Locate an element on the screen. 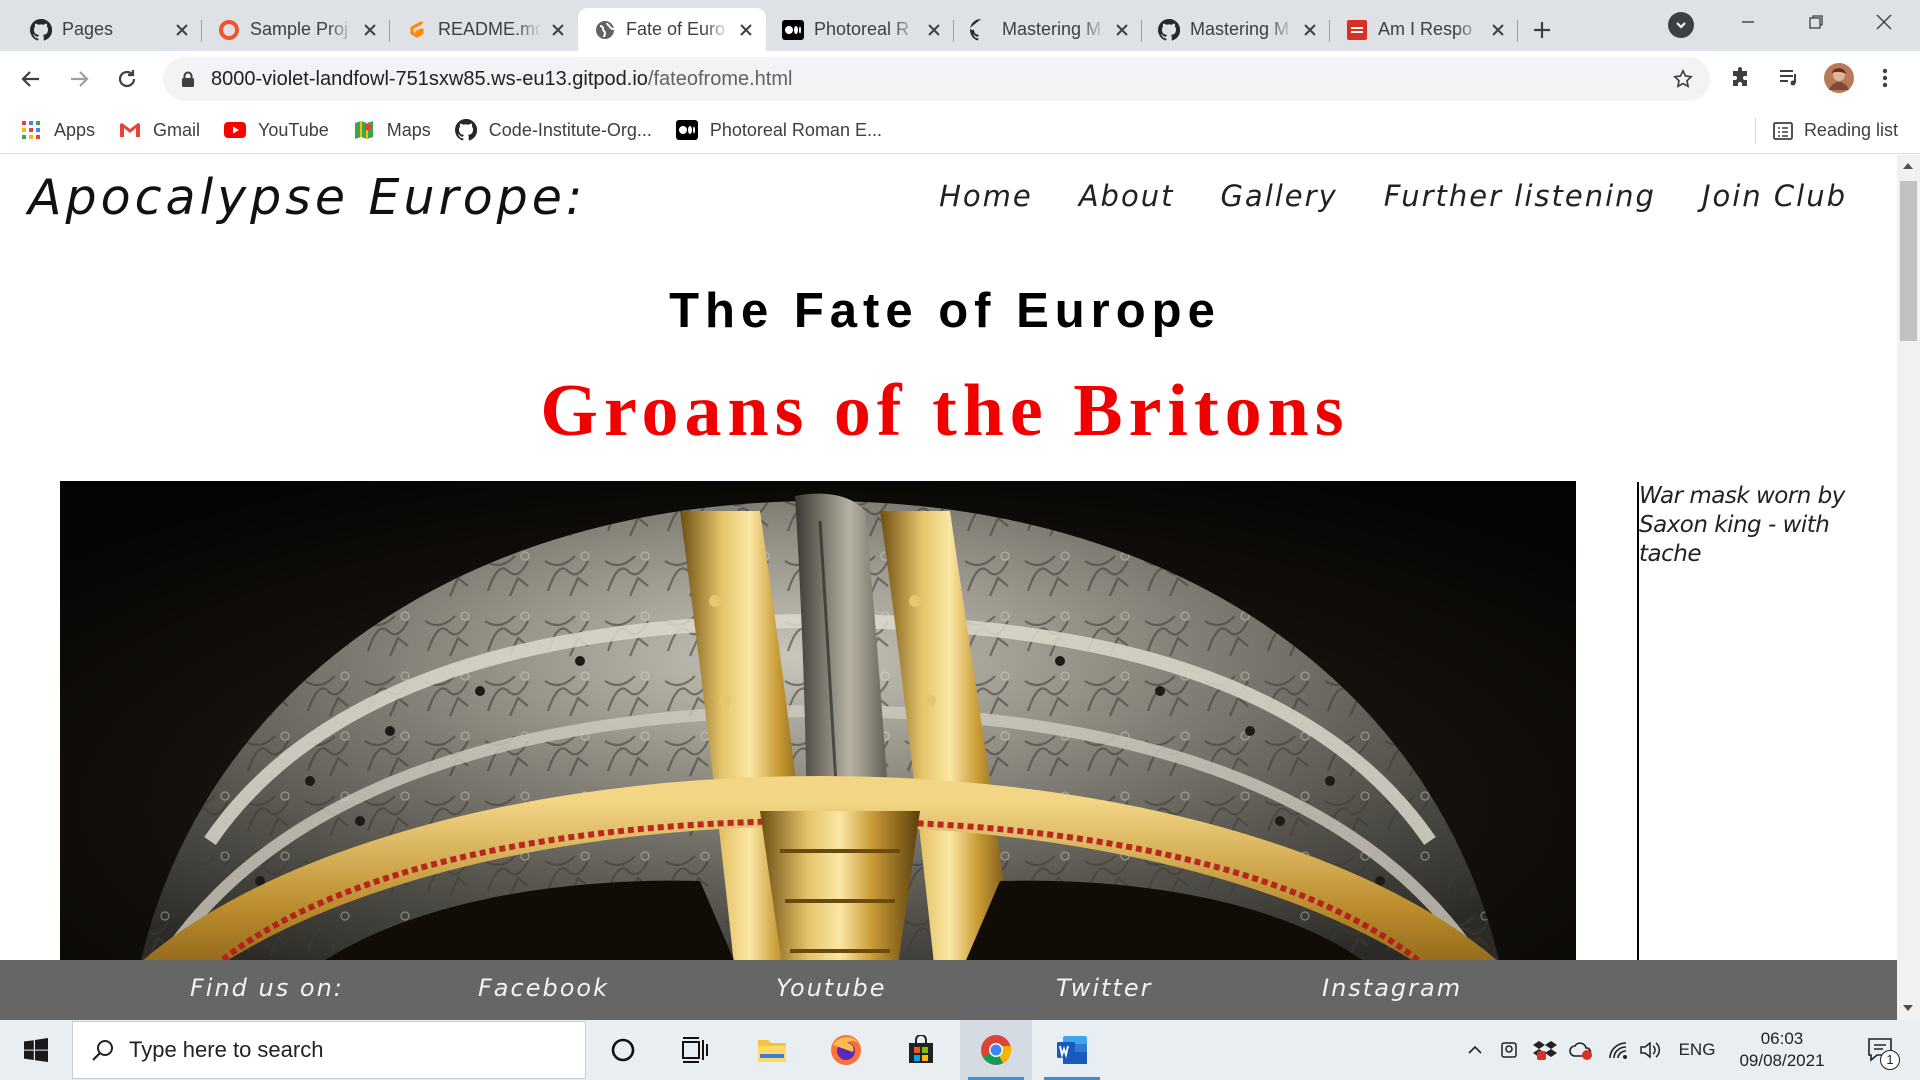 The width and height of the screenshot is (1920, 1080). cloud-error-icon is located at coordinates (1580, 1051).